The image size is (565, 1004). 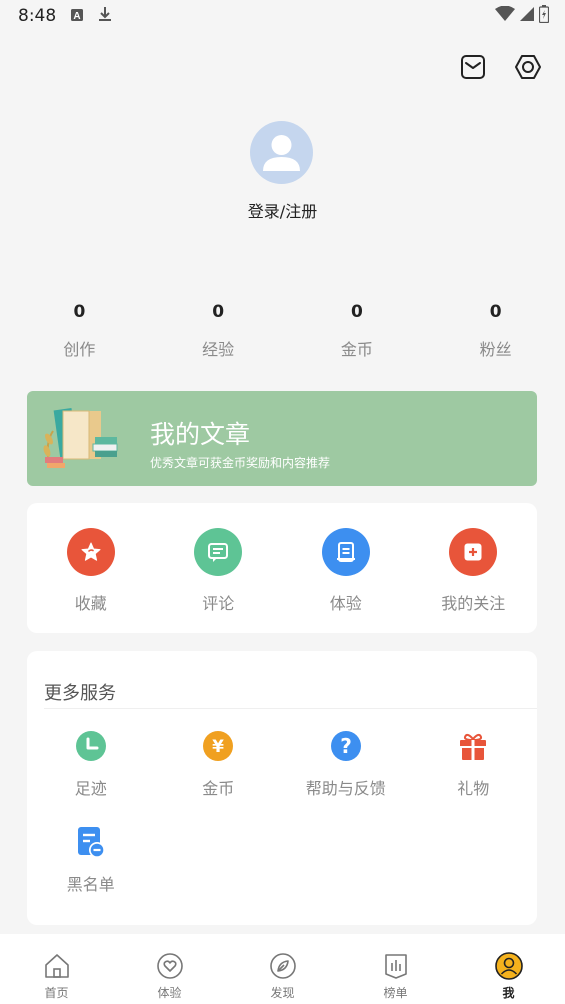 What do you see at coordinates (527, 16) in the screenshot?
I see `signal-icon` at bounding box center [527, 16].